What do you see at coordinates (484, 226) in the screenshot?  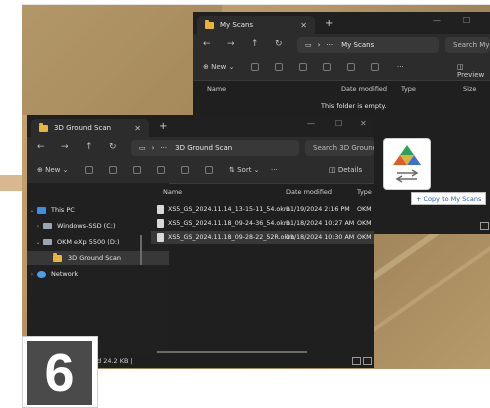 I see `view-toggle-icon` at bounding box center [484, 226].